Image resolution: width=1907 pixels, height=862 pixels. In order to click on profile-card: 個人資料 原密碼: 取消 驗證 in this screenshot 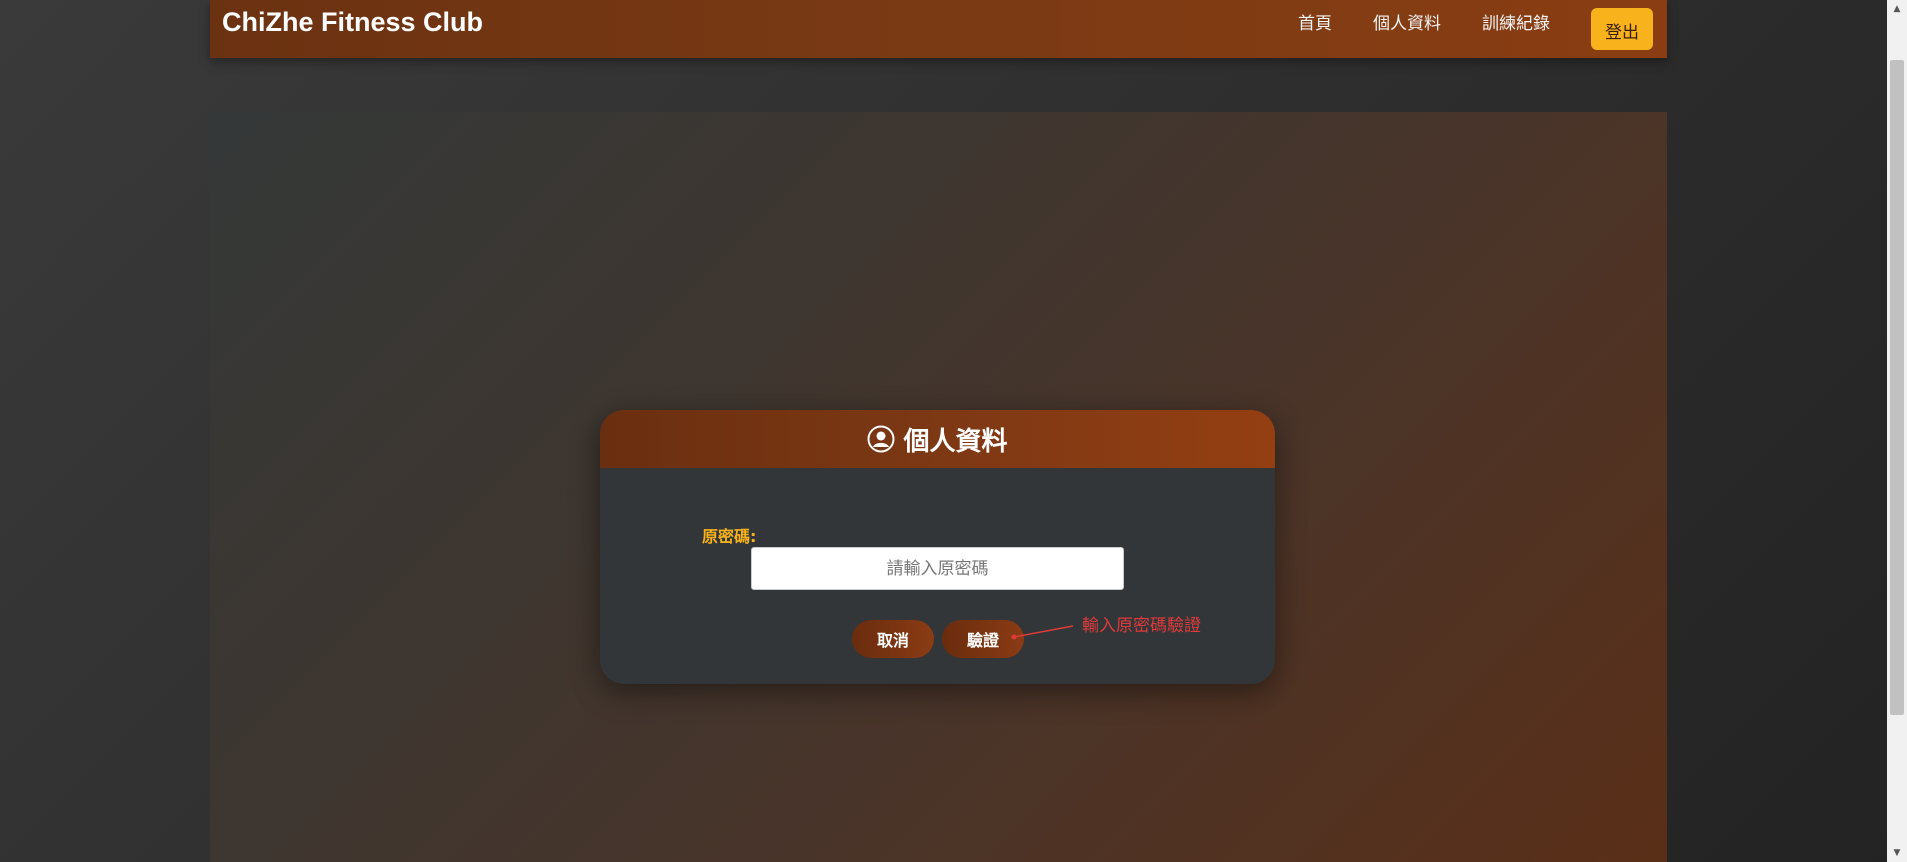, I will do `click(937, 547)`.